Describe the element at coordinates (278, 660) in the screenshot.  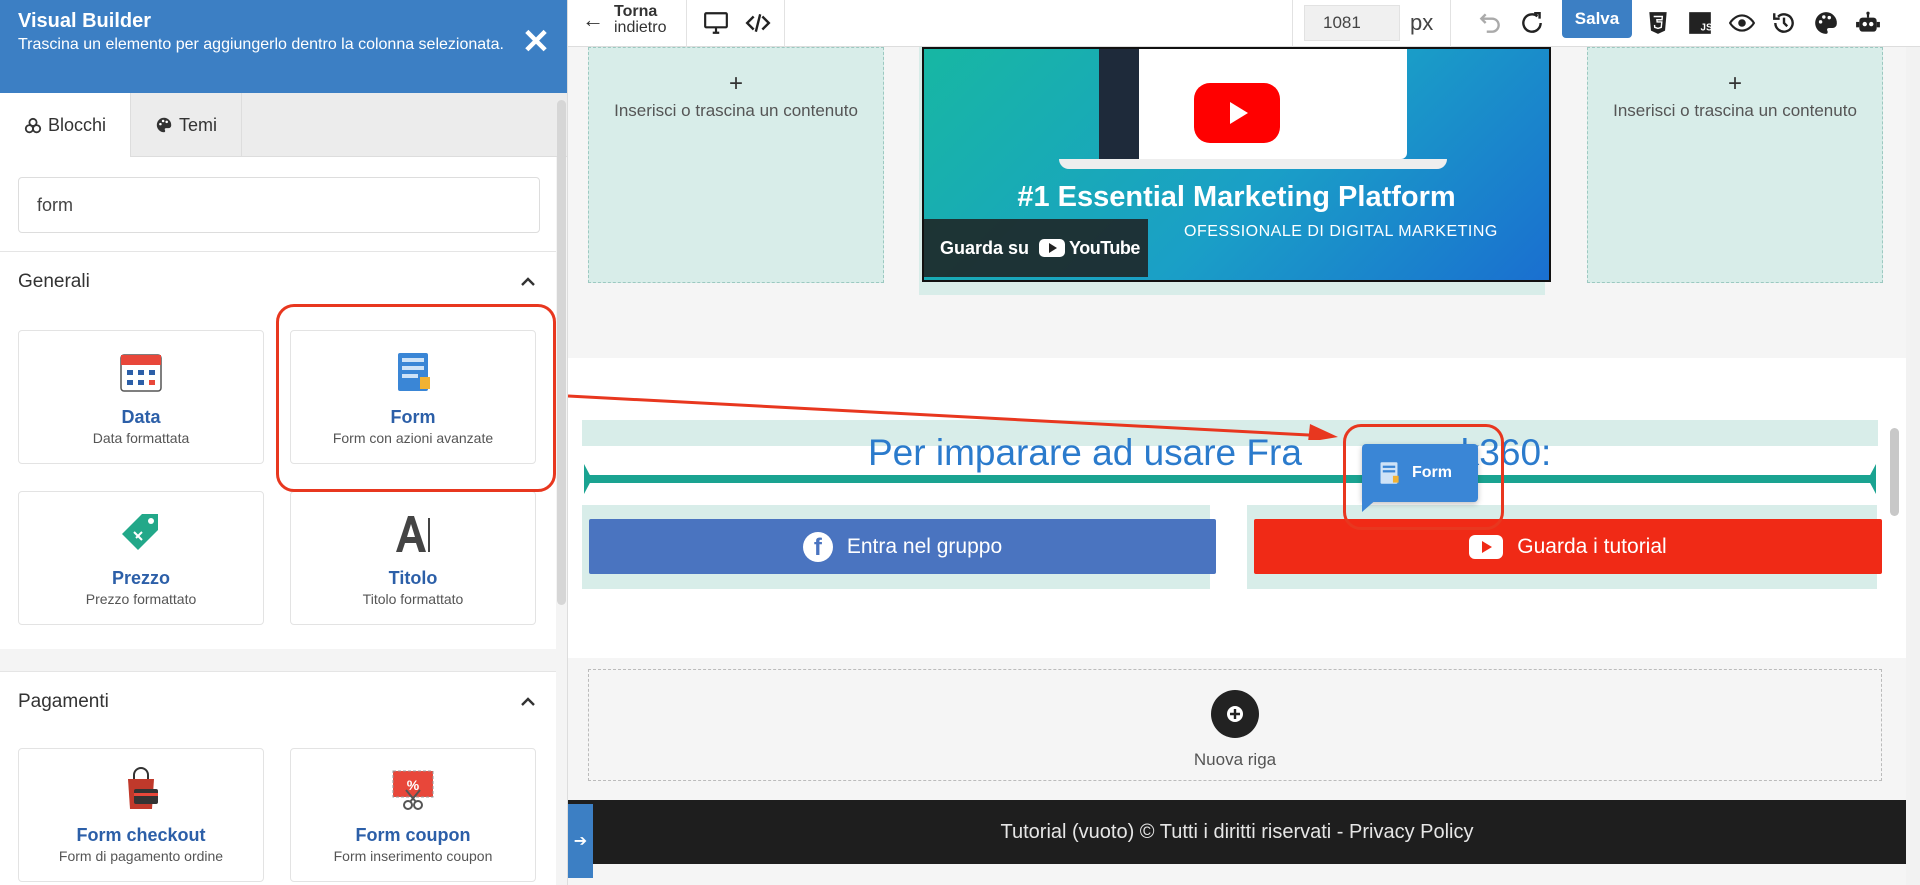
I see `section-divider` at that location.